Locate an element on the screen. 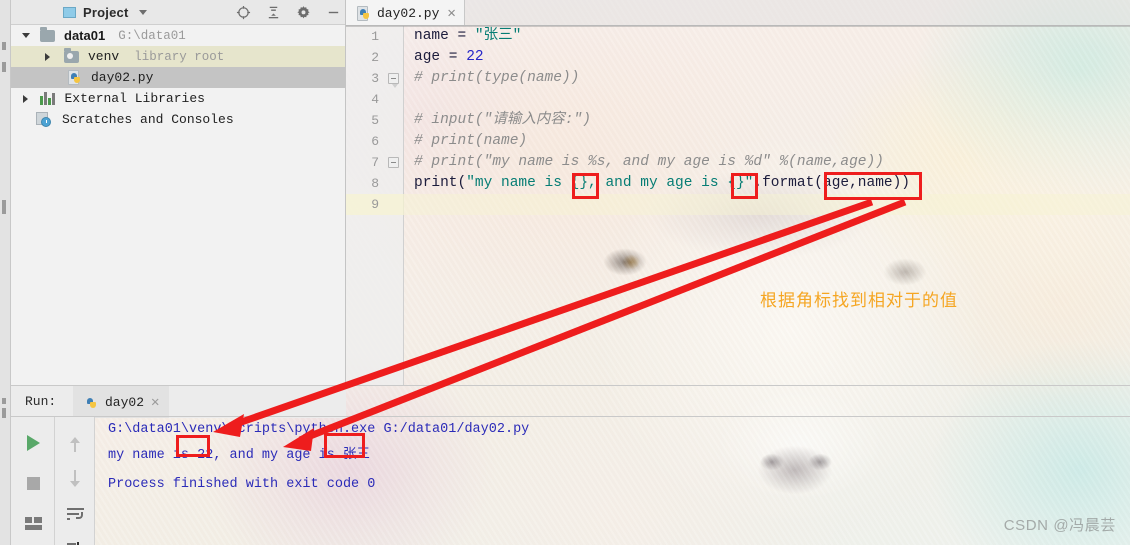  line-number: 3 is located at coordinates (375, 78).